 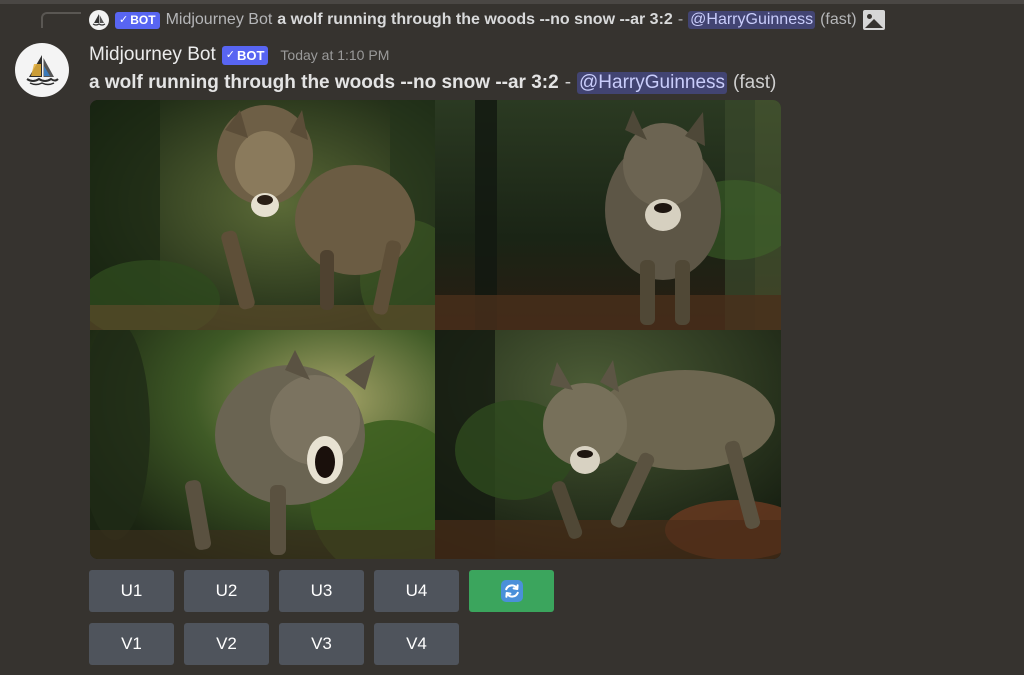 I want to click on variation-3-button: V3, so click(x=321, y=644).